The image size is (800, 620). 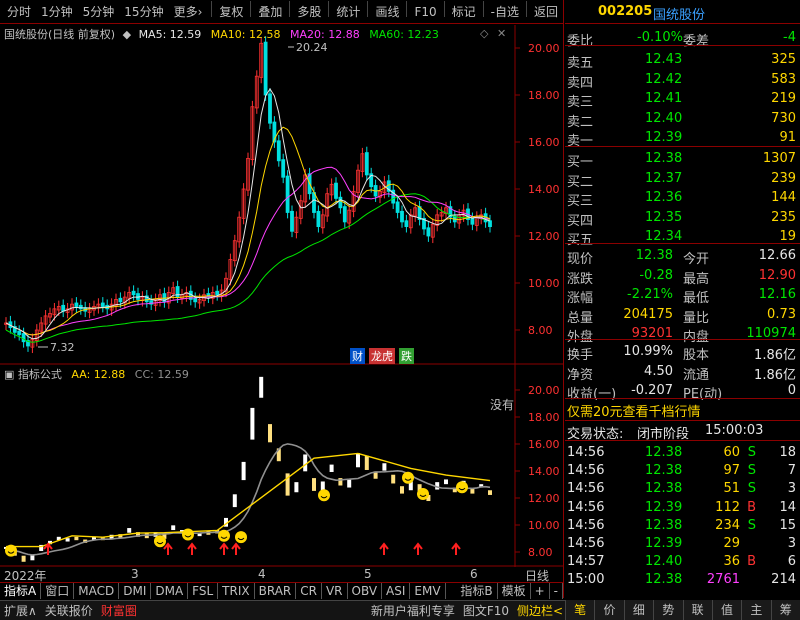 I want to click on indicator-tab: ASI, so click(x=396, y=591).